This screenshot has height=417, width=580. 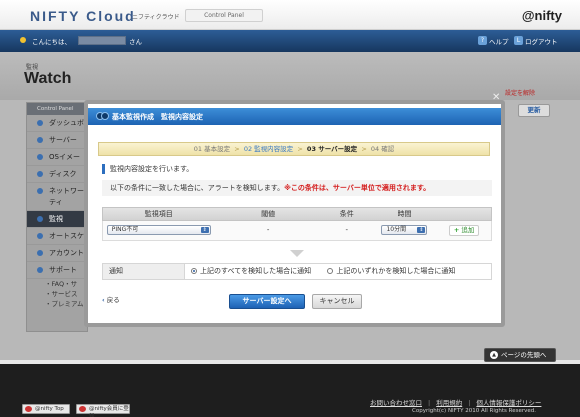 What do you see at coordinates (290, 41) in the screenshot?
I see `user-bar: こんにちは、 さん ? ヘルプ L ログアウト` at bounding box center [290, 41].